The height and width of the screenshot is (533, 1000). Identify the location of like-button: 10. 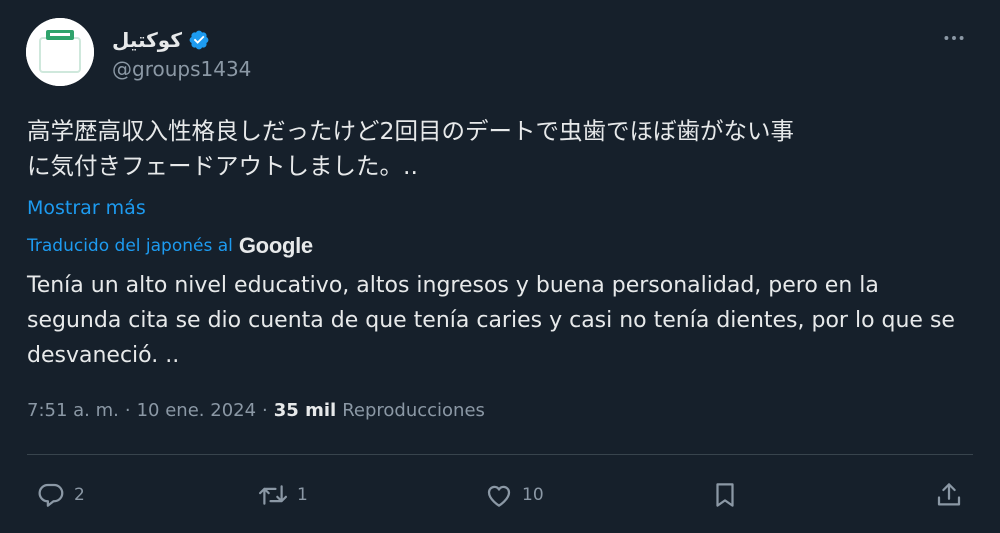
(514, 495).